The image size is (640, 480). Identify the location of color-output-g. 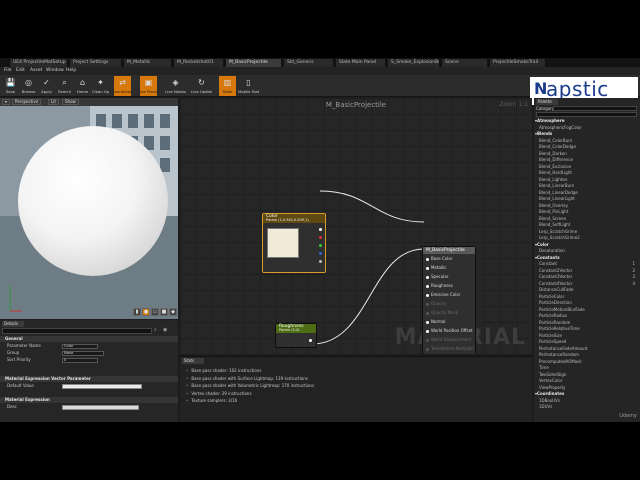
(321, 246).